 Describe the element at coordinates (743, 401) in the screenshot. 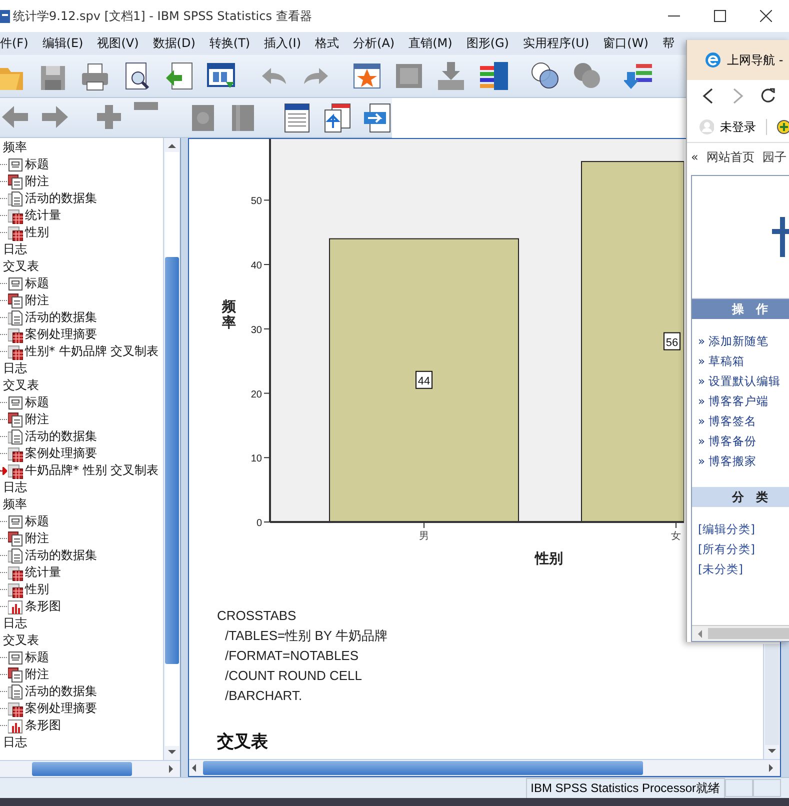

I see `sidebar-link: » 博客客户端` at that location.